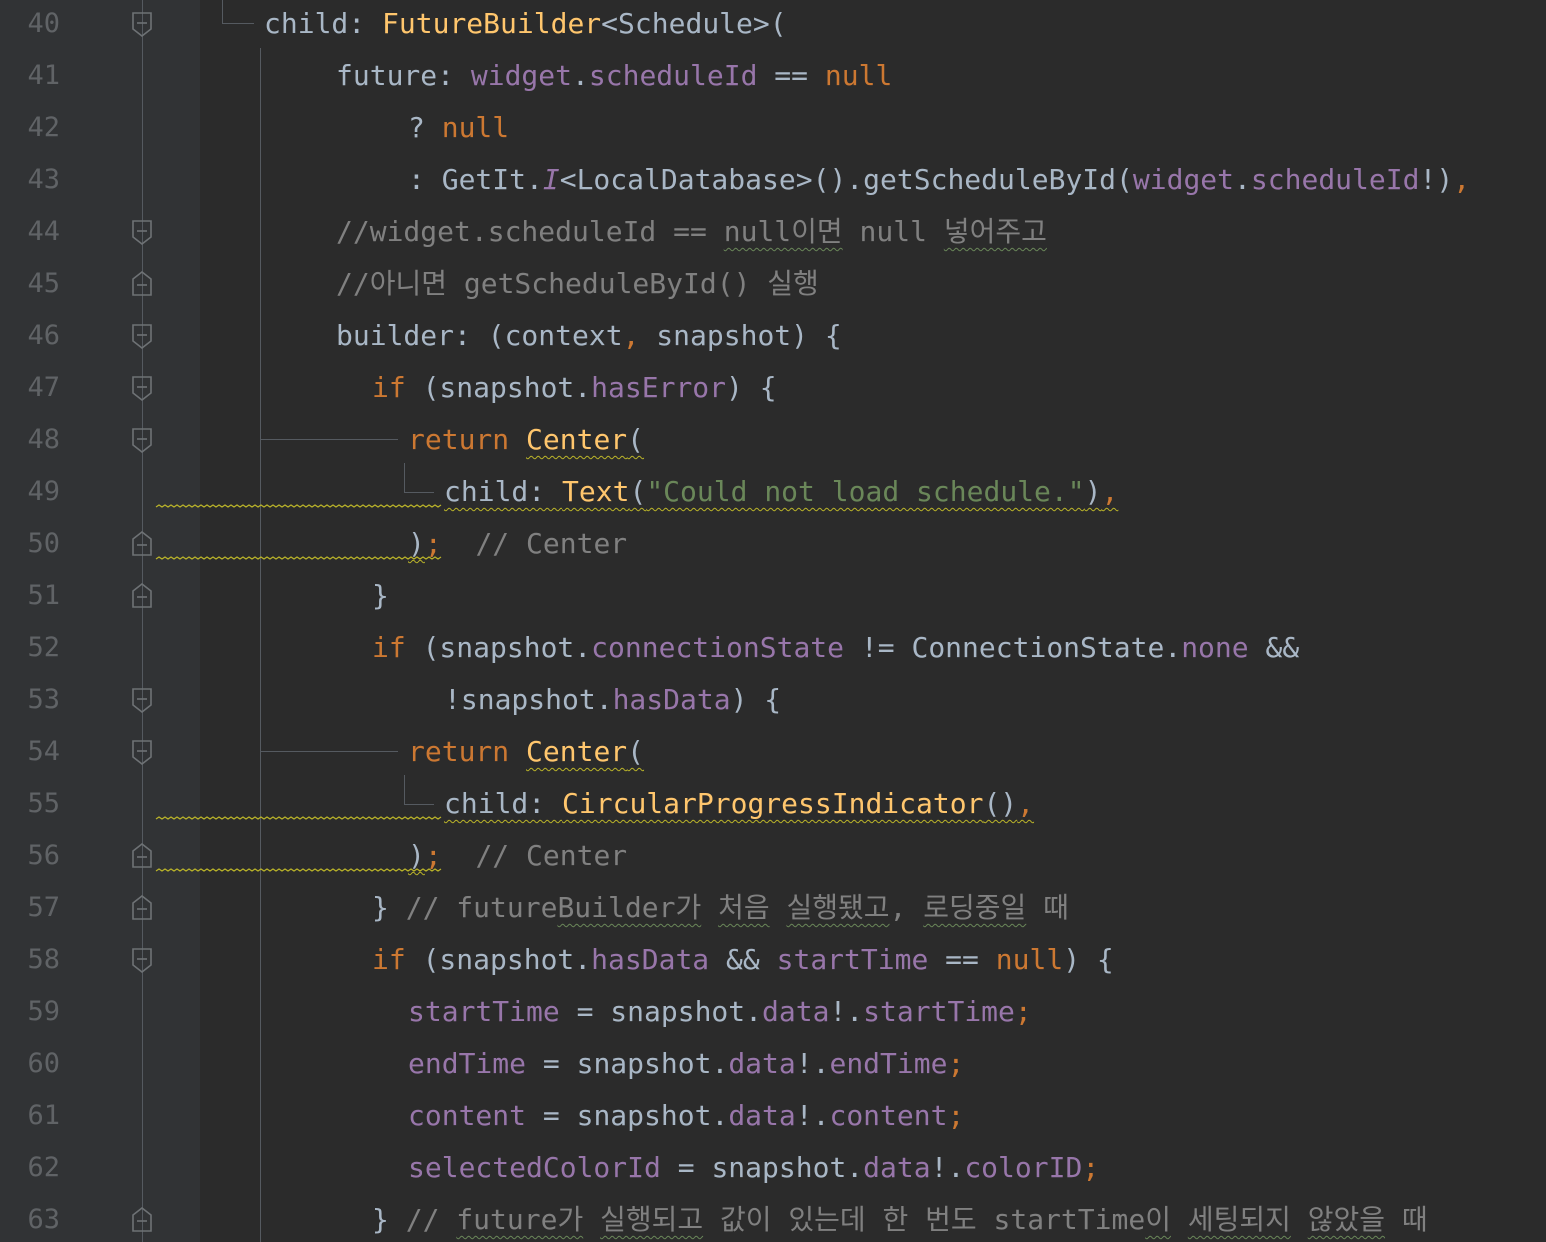 This screenshot has width=1546, height=1242. Describe the element at coordinates (458, 128) in the screenshot. I see `code-text: ? null` at that location.